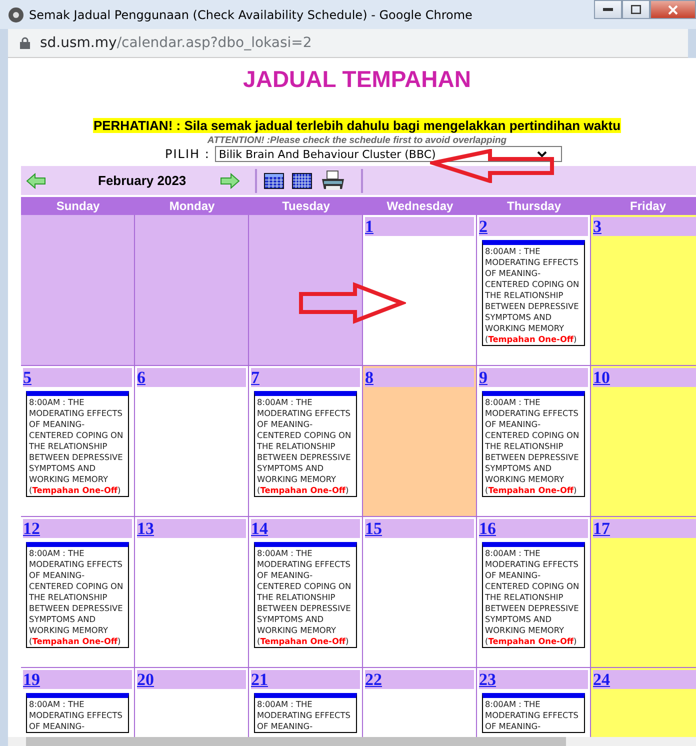 The height and width of the screenshot is (746, 696). What do you see at coordinates (487, 528) in the screenshot?
I see `day-number-link: 16` at bounding box center [487, 528].